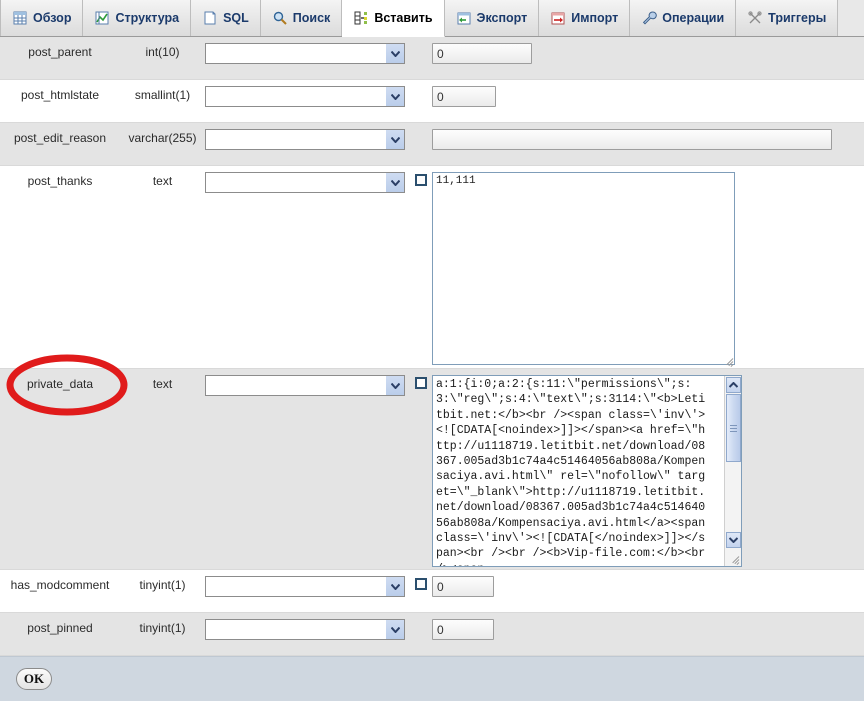  I want to click on column-name-label: post_thanks, so click(60, 181).